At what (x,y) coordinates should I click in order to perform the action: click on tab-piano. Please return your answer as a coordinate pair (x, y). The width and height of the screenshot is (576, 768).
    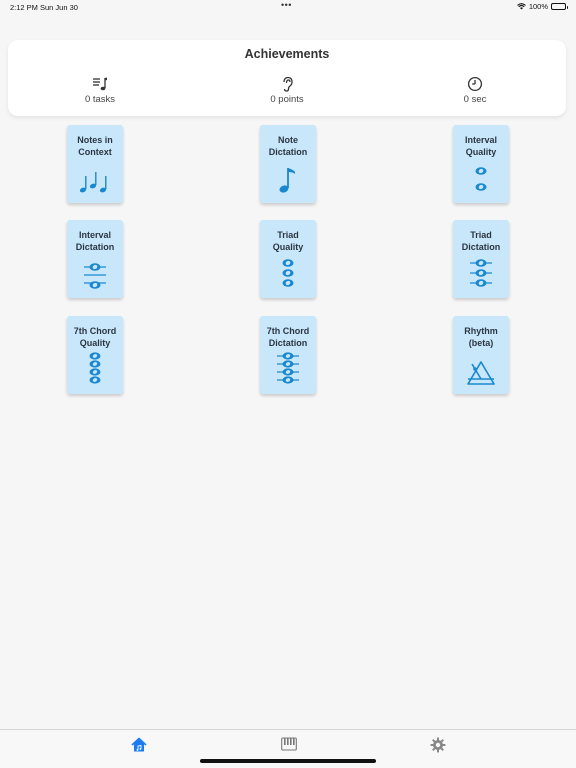
    Looking at the image, I should click on (289, 745).